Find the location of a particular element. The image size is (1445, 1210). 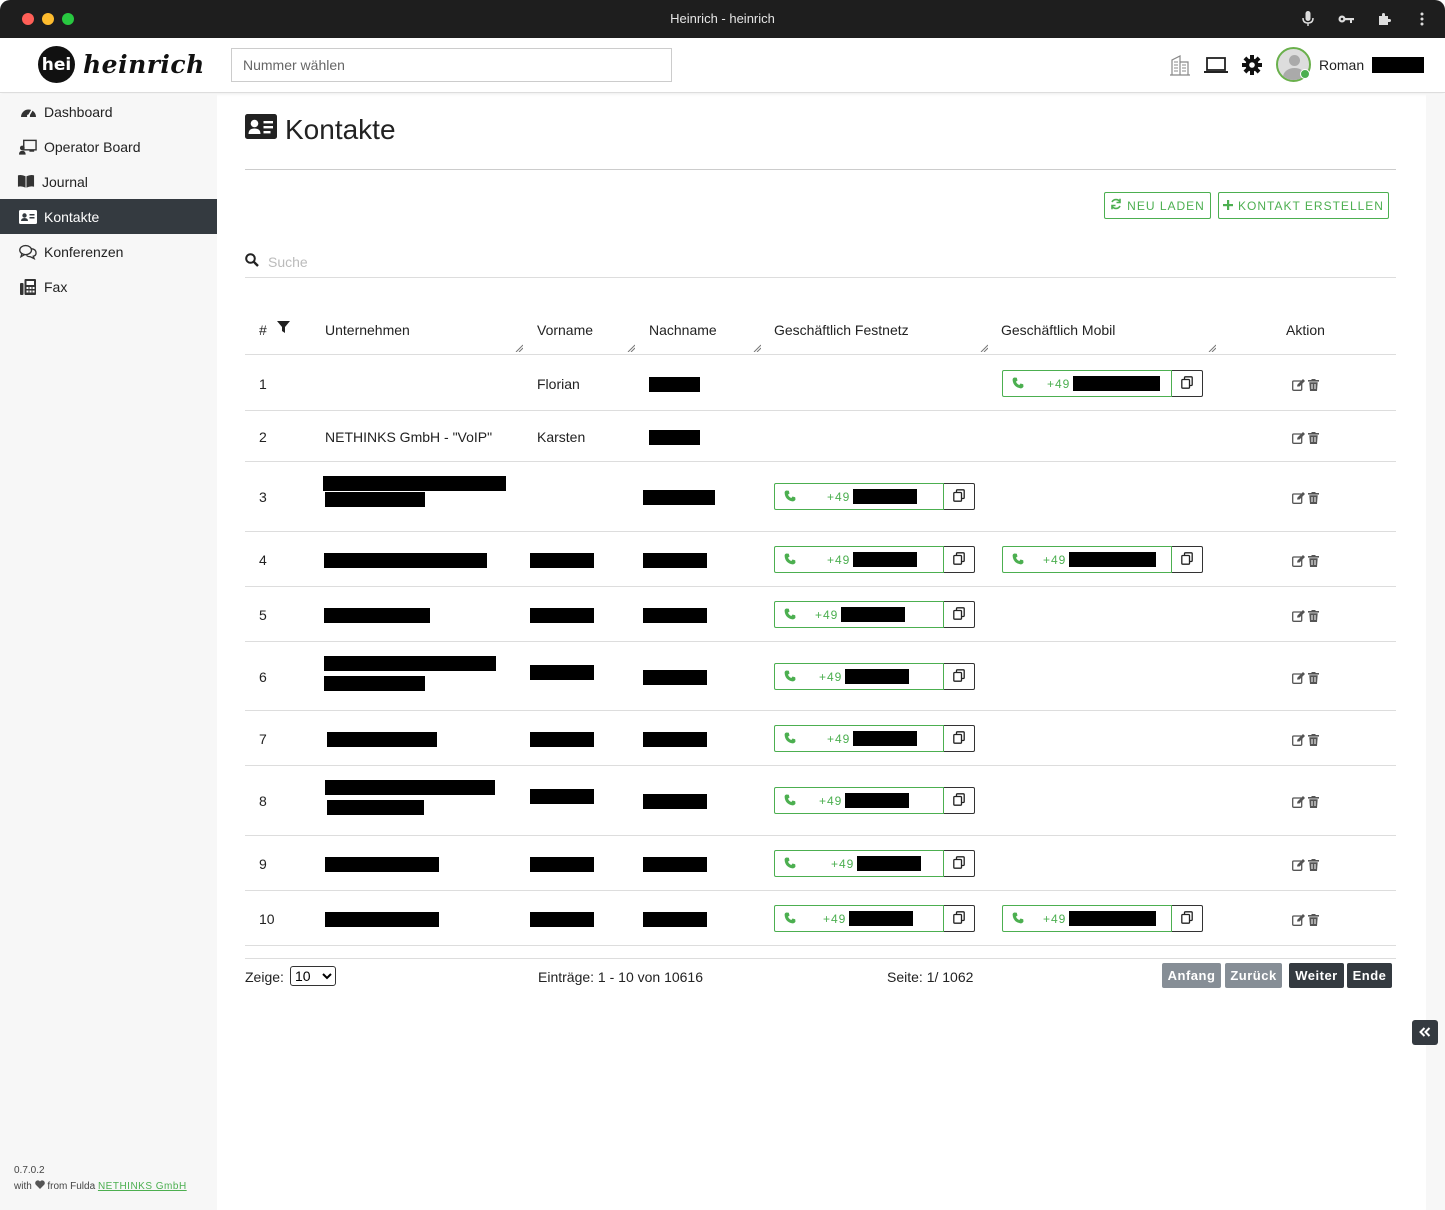

copy-icon is located at coordinates (959, 496).